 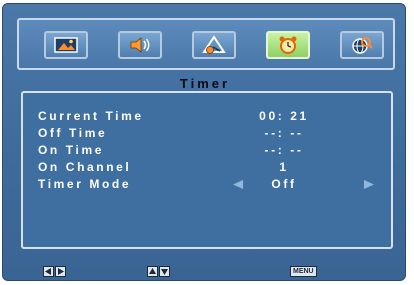 I want to click on tab-options, so click(x=362, y=45).